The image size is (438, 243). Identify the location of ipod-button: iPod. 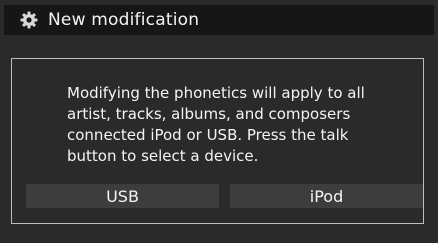
(326, 196).